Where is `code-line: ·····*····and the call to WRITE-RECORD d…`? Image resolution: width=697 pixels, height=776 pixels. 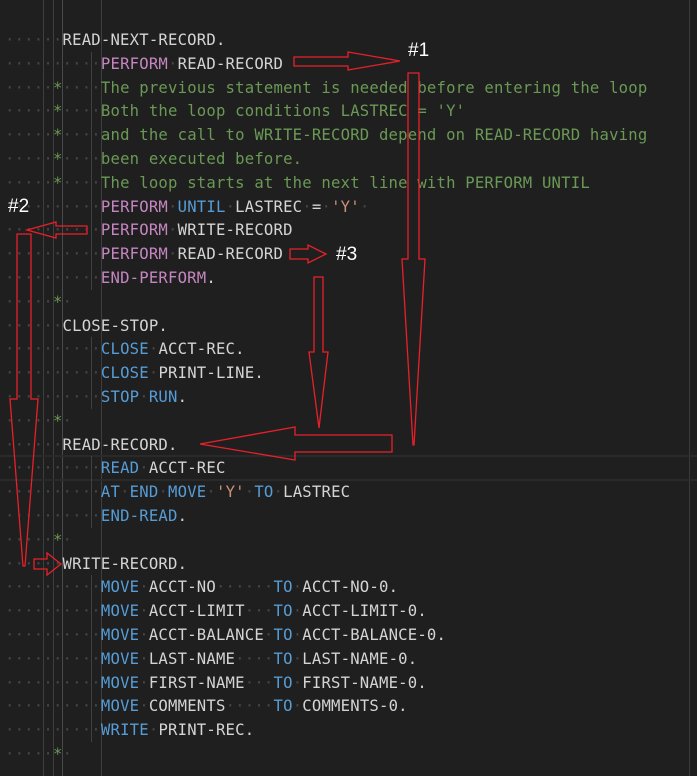 code-line: ·····*····and the call to WRITE-RECORD d… is located at coordinates (326, 135).